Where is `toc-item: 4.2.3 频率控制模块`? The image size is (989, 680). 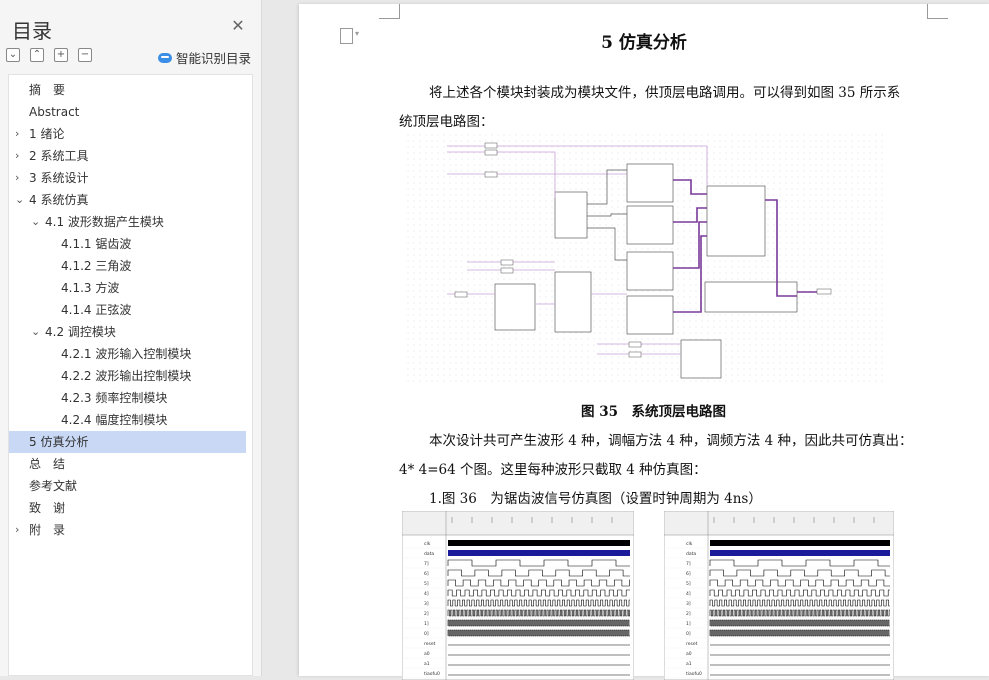 toc-item: 4.2.3 频率控制模块 is located at coordinates (127, 398).